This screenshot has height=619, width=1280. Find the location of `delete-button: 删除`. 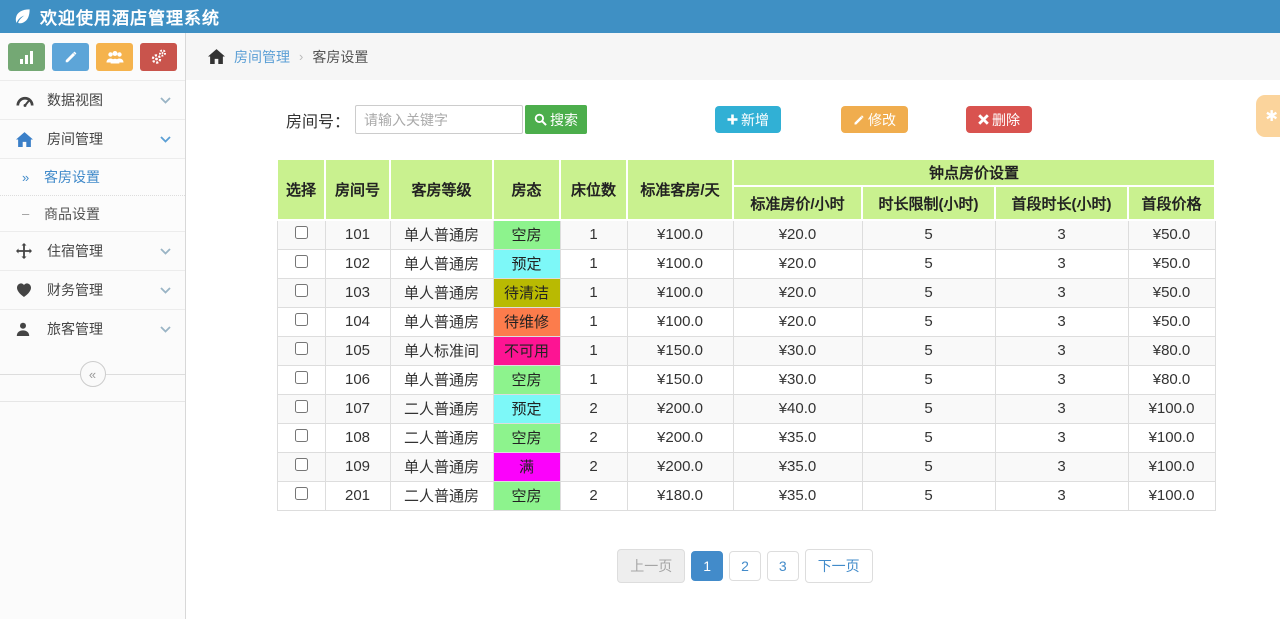

delete-button: 删除 is located at coordinates (999, 119).